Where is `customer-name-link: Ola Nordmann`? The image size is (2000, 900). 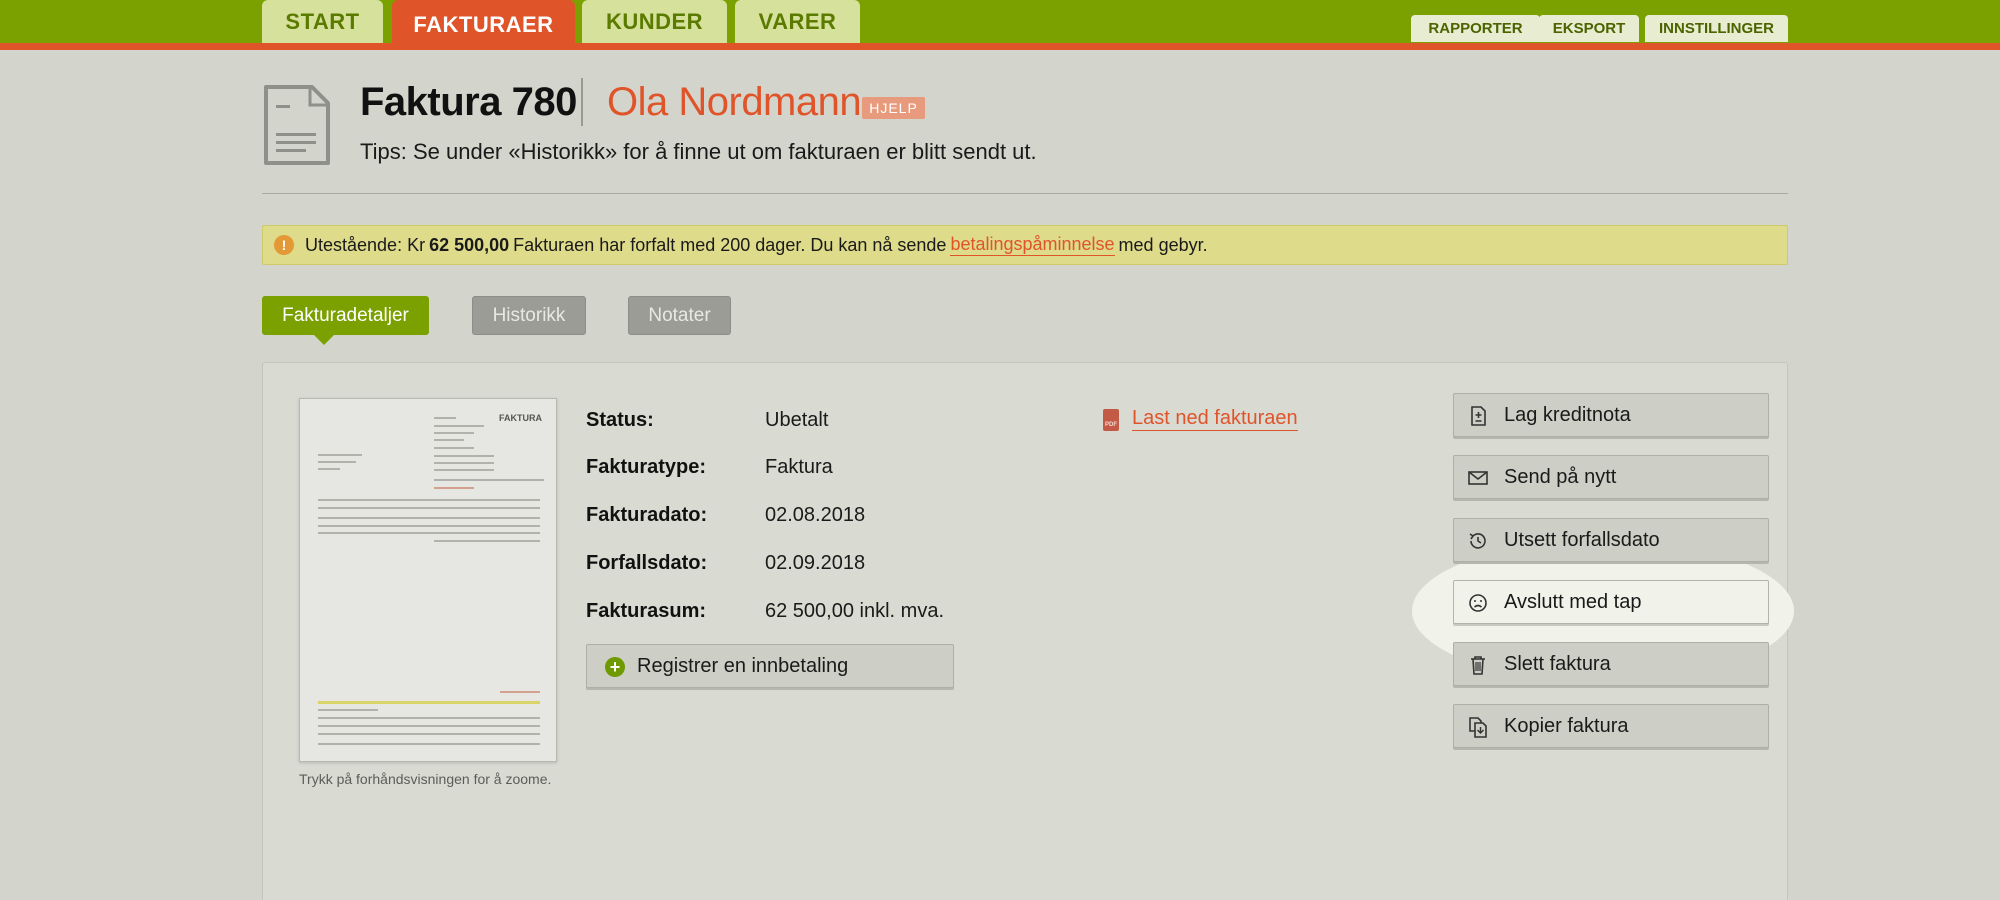
customer-name-link: Ola Nordmann is located at coordinates (734, 102).